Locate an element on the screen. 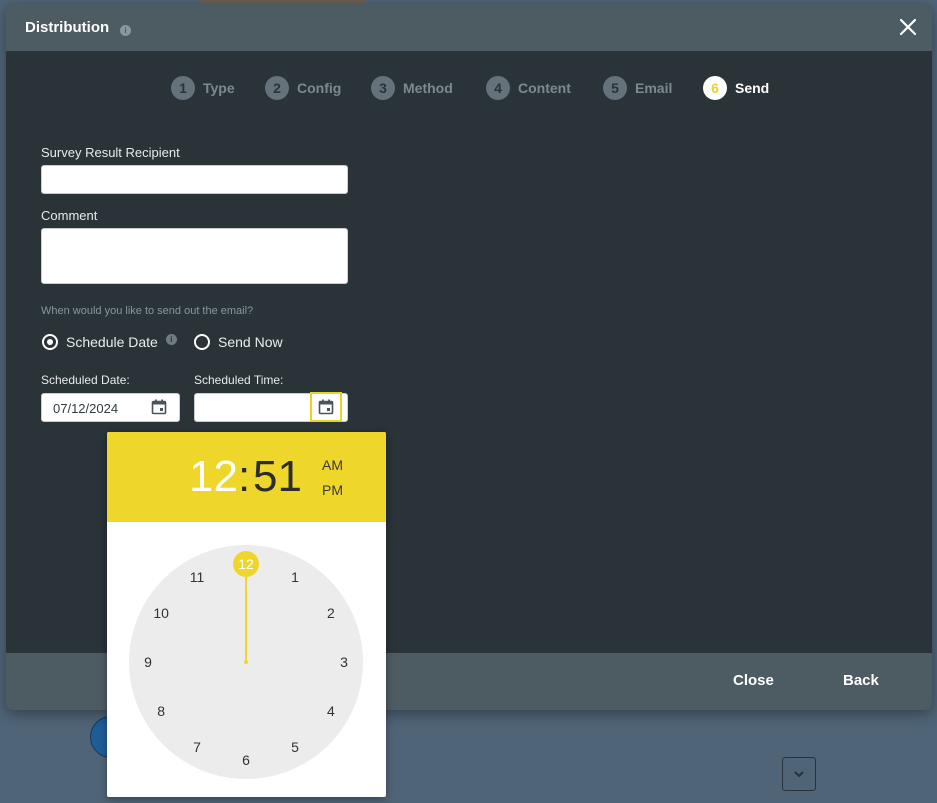 This screenshot has height=803, width=937. scheduled-date-value: 07/12/2024 is located at coordinates (86, 408).